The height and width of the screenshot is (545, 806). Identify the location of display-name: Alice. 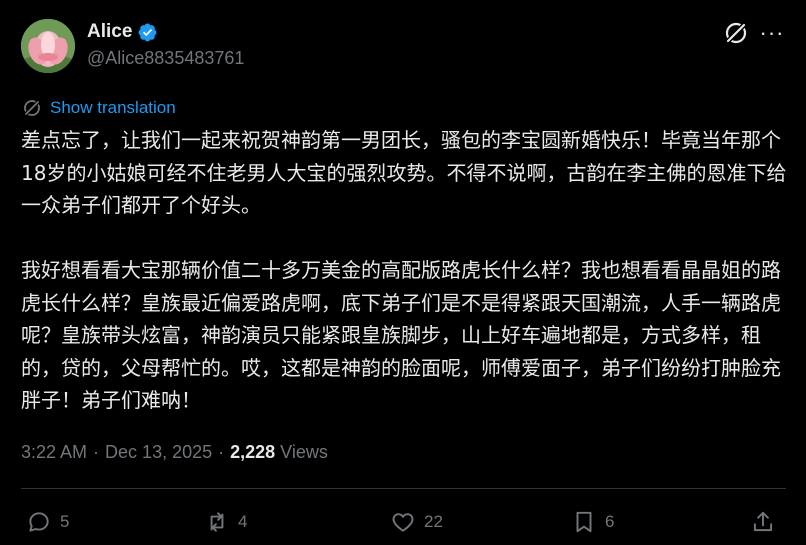
(109, 32).